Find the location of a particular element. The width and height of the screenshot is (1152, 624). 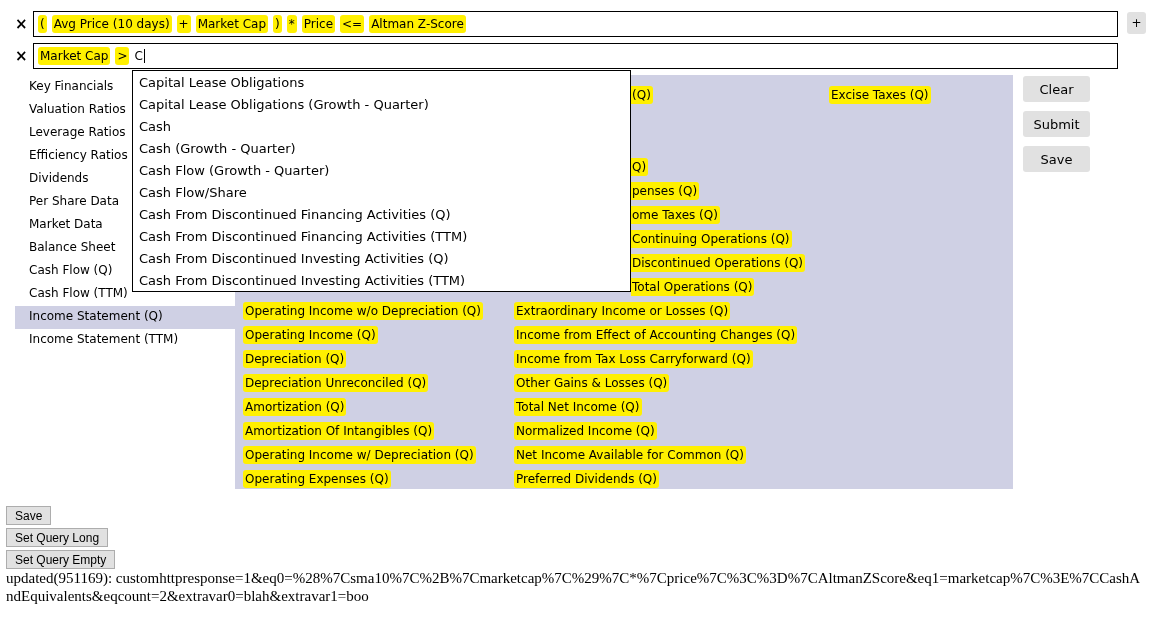

status-text: updated(951169): customhttpresponse=1&eq0=%28%7Csma10%7C%2B%7Cmarketcap%7C%29%7C*%7Cprice%7C%3C%3D%7CAltmanZScore&eq1=marketcap%7C%3E%7CCashAndEquivalents&eqcount=2&extravar0=blah&extravar1=boo is located at coordinates (573, 587).